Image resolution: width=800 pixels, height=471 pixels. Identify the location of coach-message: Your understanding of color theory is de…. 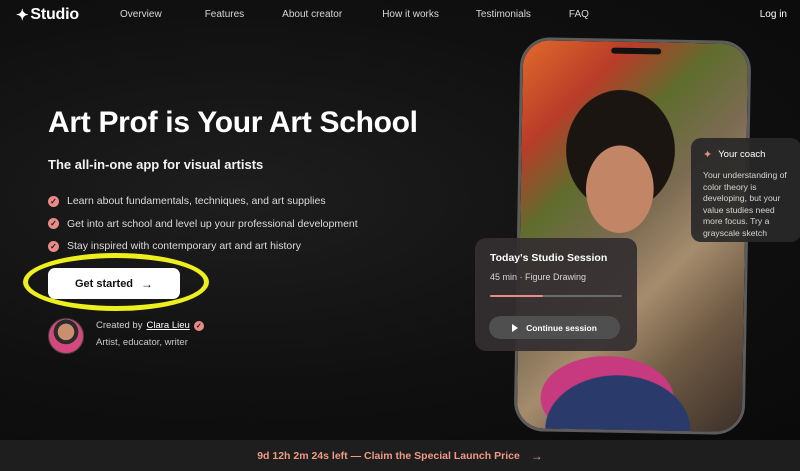
(745, 204).